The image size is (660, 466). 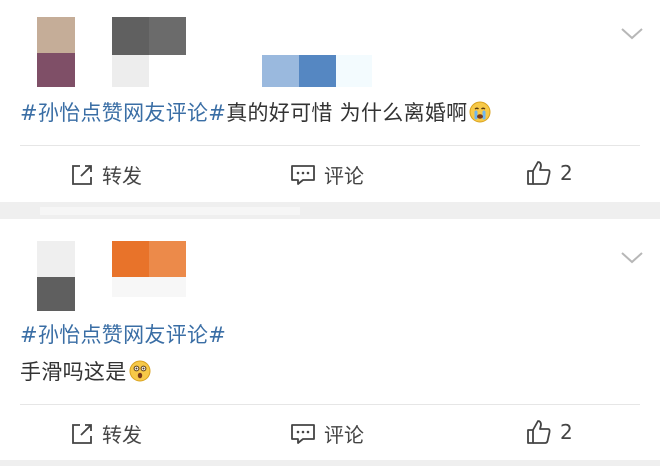 I want to click on comment-topic: #孙怡点赞网友评论#, so click(x=123, y=335).